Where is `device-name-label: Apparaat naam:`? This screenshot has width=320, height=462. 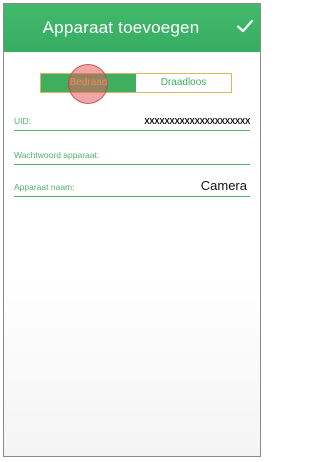
device-name-label: Apparaat naam: is located at coordinates (44, 187).